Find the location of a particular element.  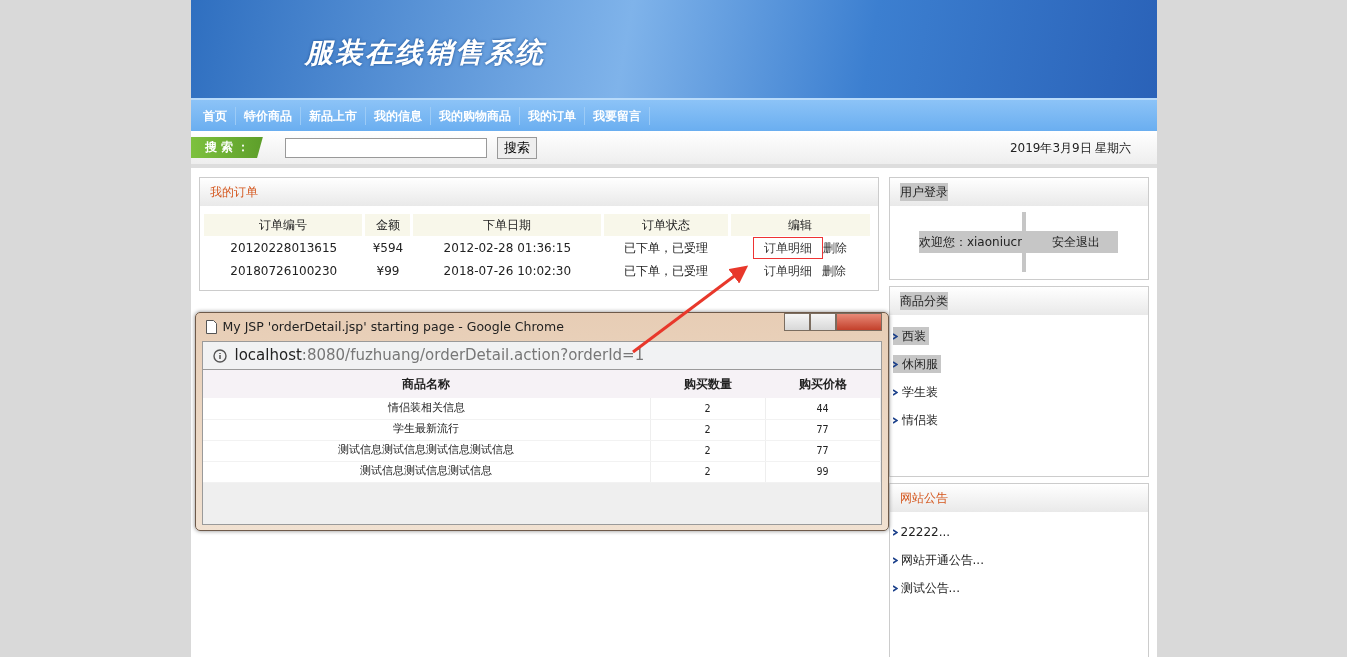

table-cell: 44 is located at coordinates (822, 408).